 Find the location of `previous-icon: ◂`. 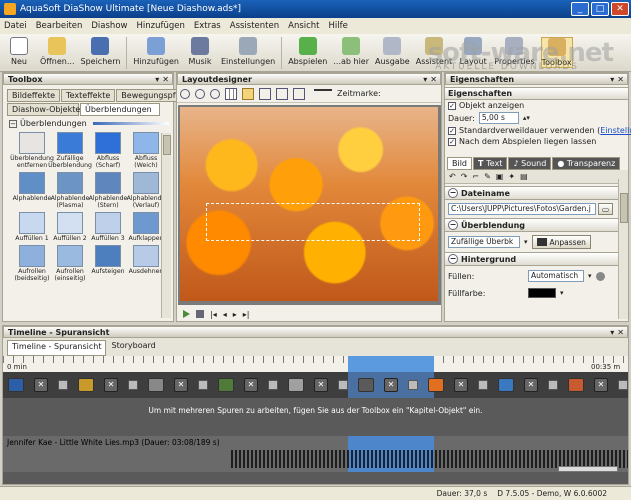

previous-icon: ◂ is located at coordinates (225, 314).